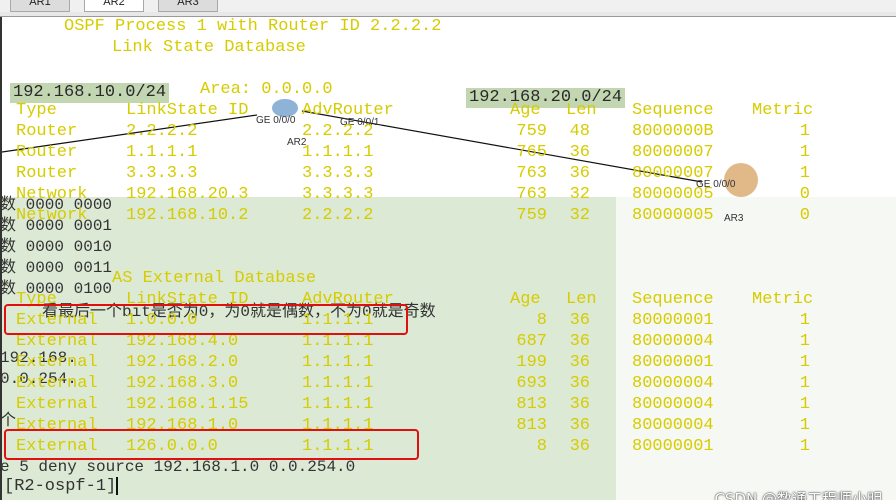  What do you see at coordinates (531, 152) in the screenshot?
I see `table-cell: 765` at bounding box center [531, 152].